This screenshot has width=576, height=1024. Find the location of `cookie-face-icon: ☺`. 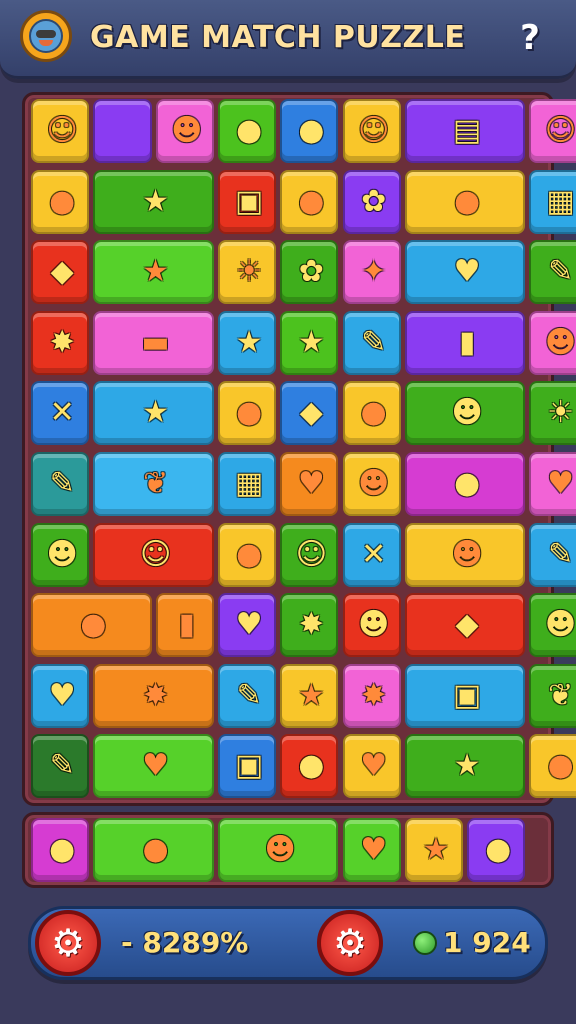

cookie-face-icon: ☺ is located at coordinates (155, 554).